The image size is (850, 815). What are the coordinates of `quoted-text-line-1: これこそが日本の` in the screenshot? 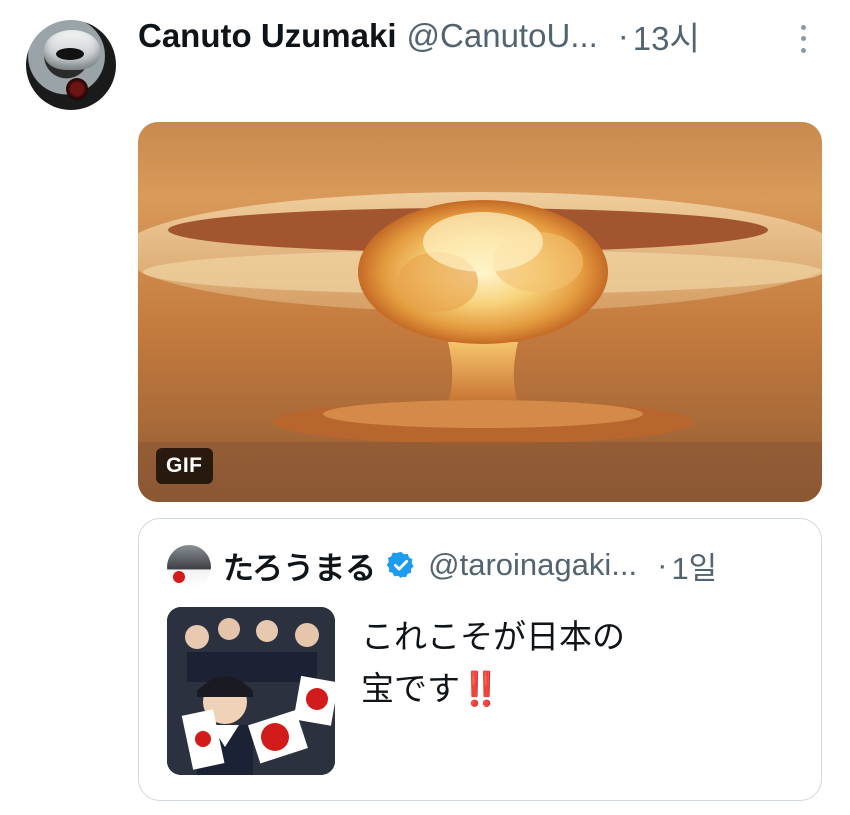 It's located at (493, 636).